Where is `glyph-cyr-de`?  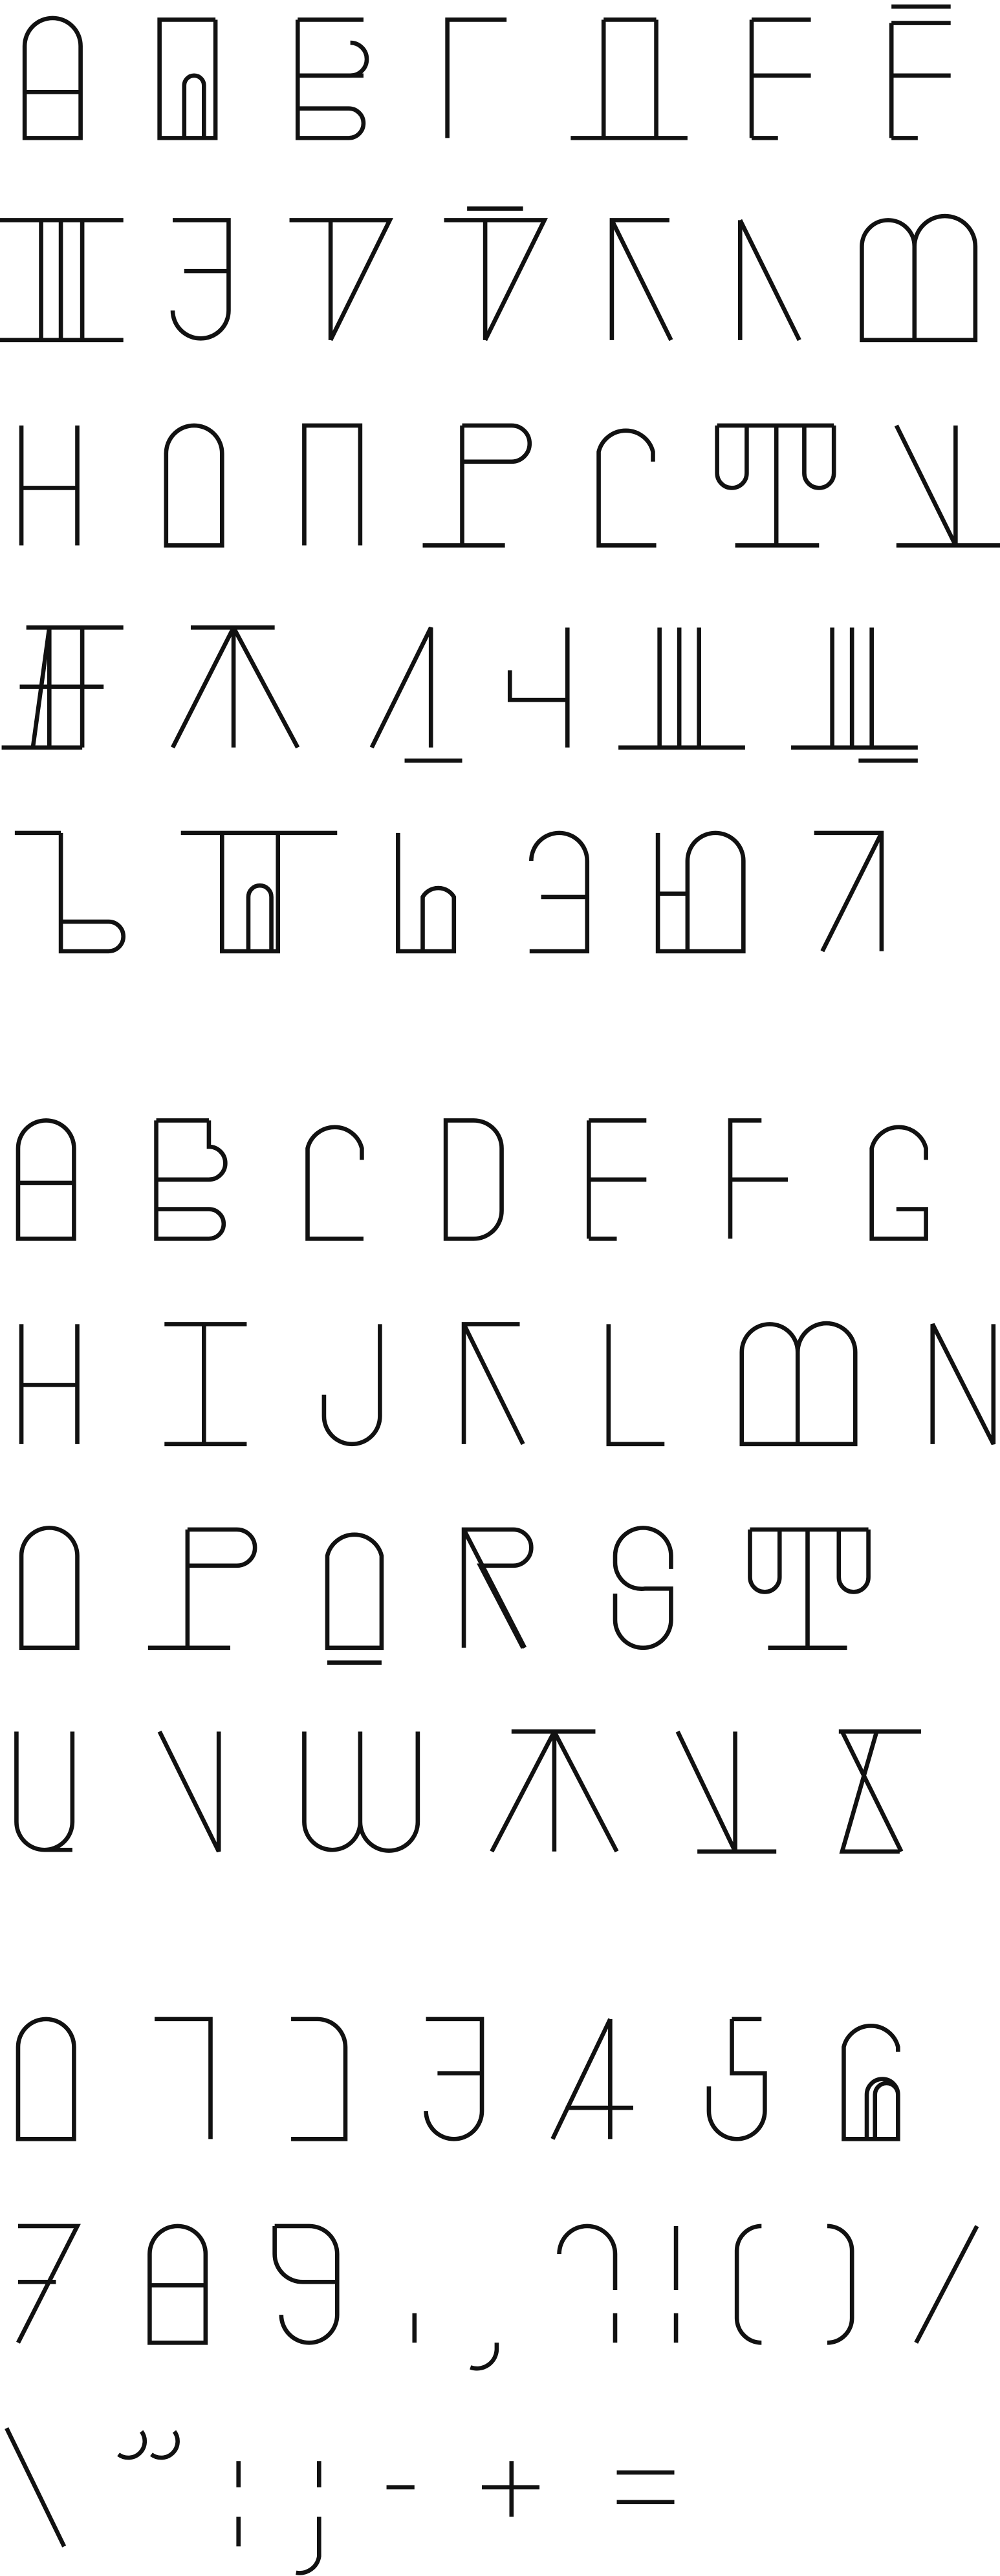
glyph-cyr-de is located at coordinates (629, 78).